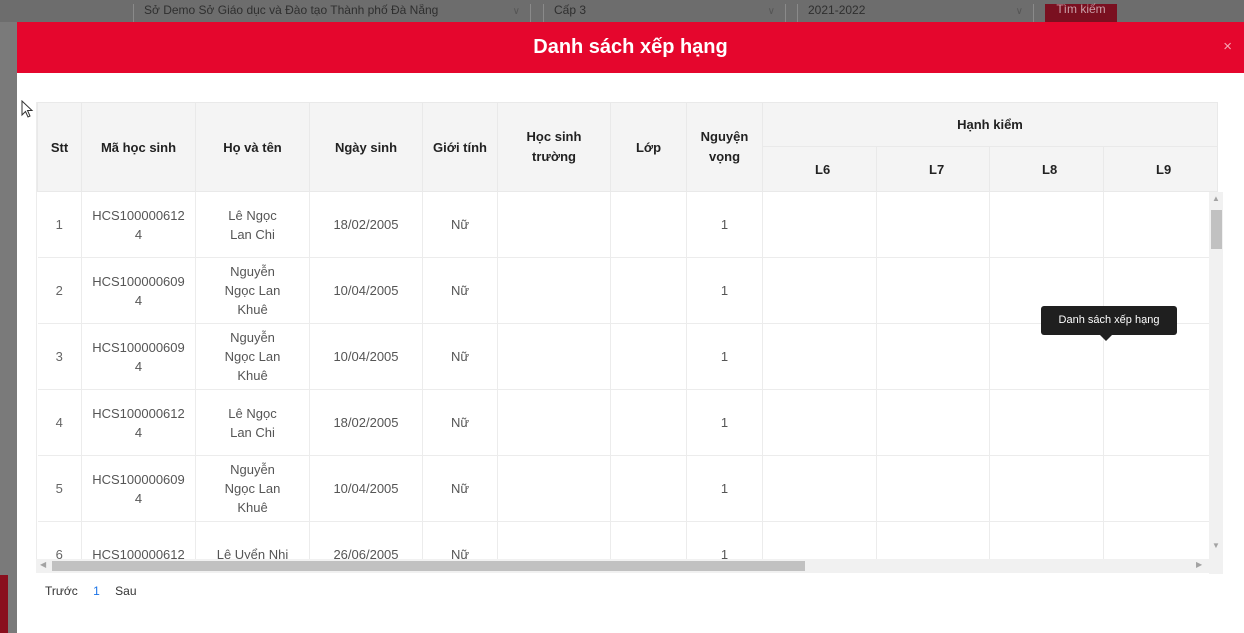 This screenshot has width=1244, height=633. Describe the element at coordinates (252, 147) in the screenshot. I see `header-full-name: Họ và tên` at that location.